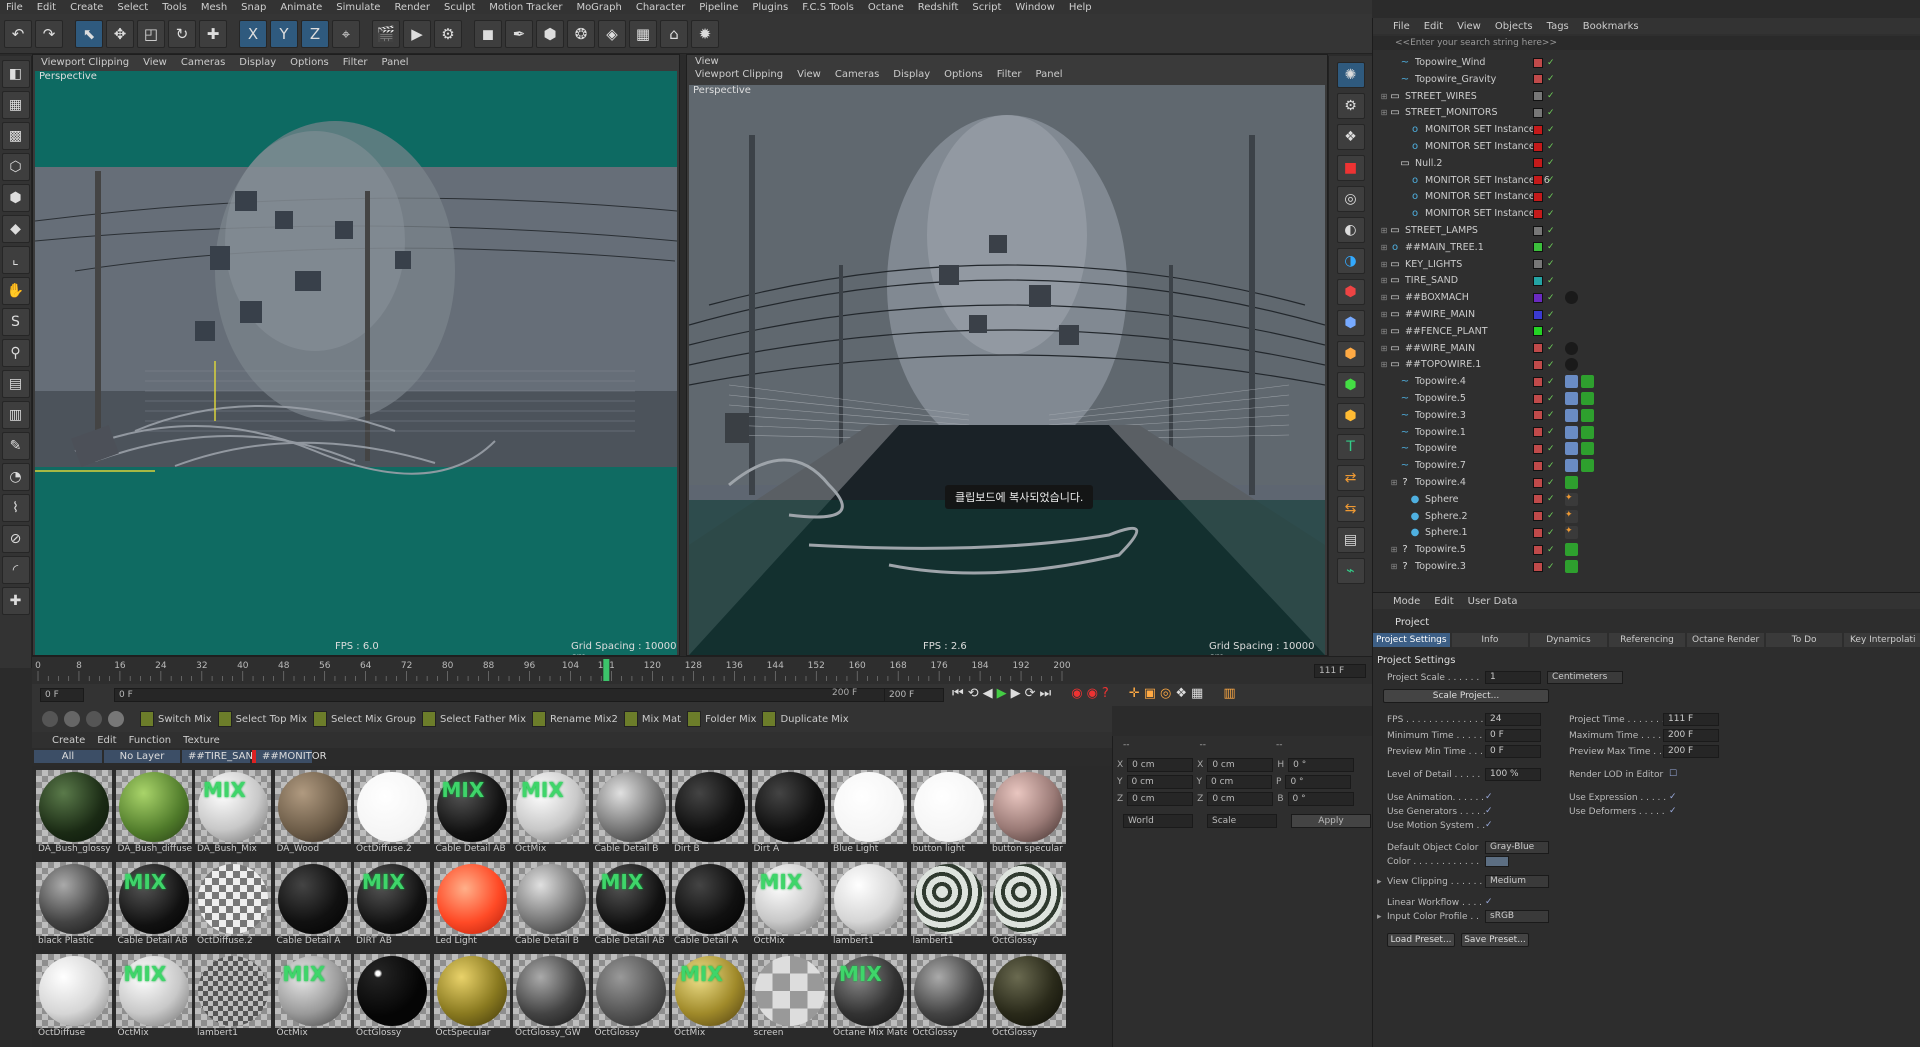  Describe the element at coordinates (1611, 26) in the screenshot. I see `object-menu-bookmarks: Bookmarks` at that location.